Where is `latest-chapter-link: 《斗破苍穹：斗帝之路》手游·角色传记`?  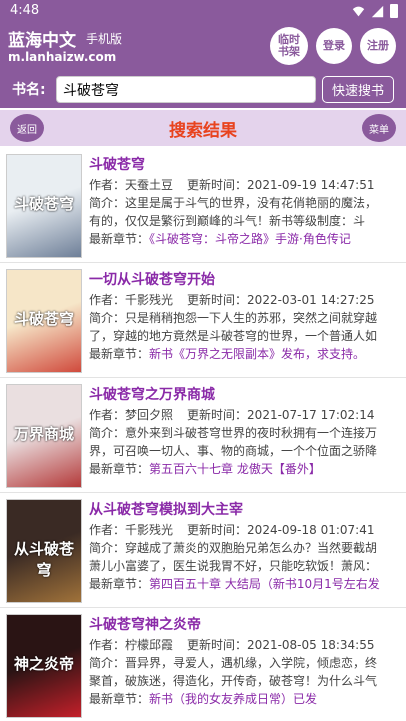
latest-chapter-link: 《斗破苍穹：斗帝之路》手游·角色传记 is located at coordinates (250, 239).